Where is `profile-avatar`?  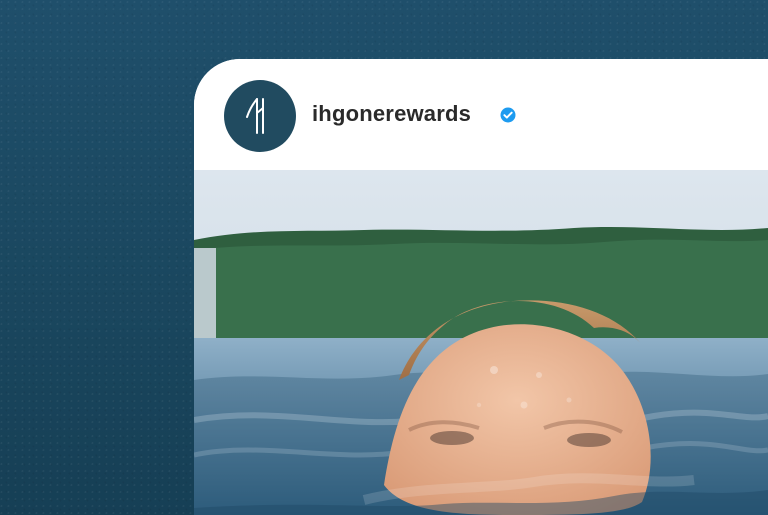 profile-avatar is located at coordinates (260, 116).